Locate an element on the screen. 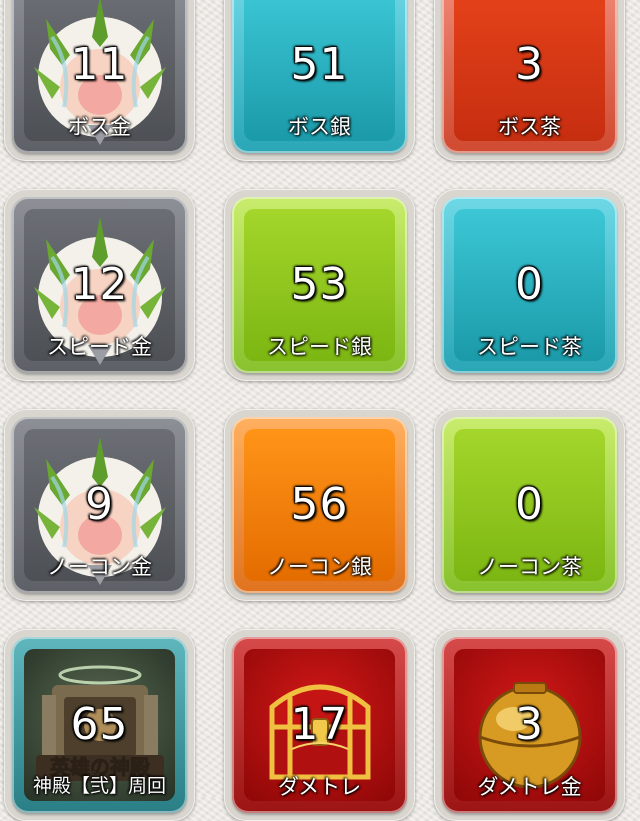 This screenshot has height=821, width=640. tile-nocon-silver: 56 ノーコン銀 is located at coordinates (319, 505).